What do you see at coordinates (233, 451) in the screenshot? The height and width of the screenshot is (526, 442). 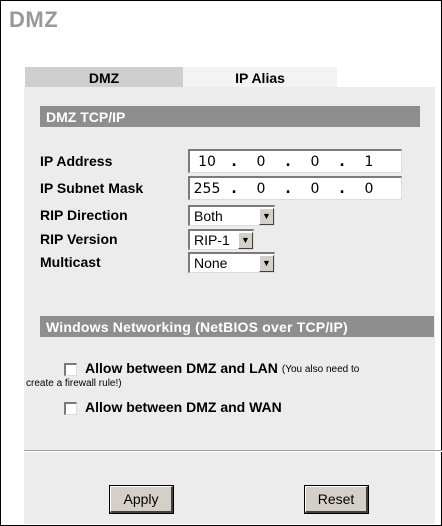 I see `divider` at bounding box center [233, 451].